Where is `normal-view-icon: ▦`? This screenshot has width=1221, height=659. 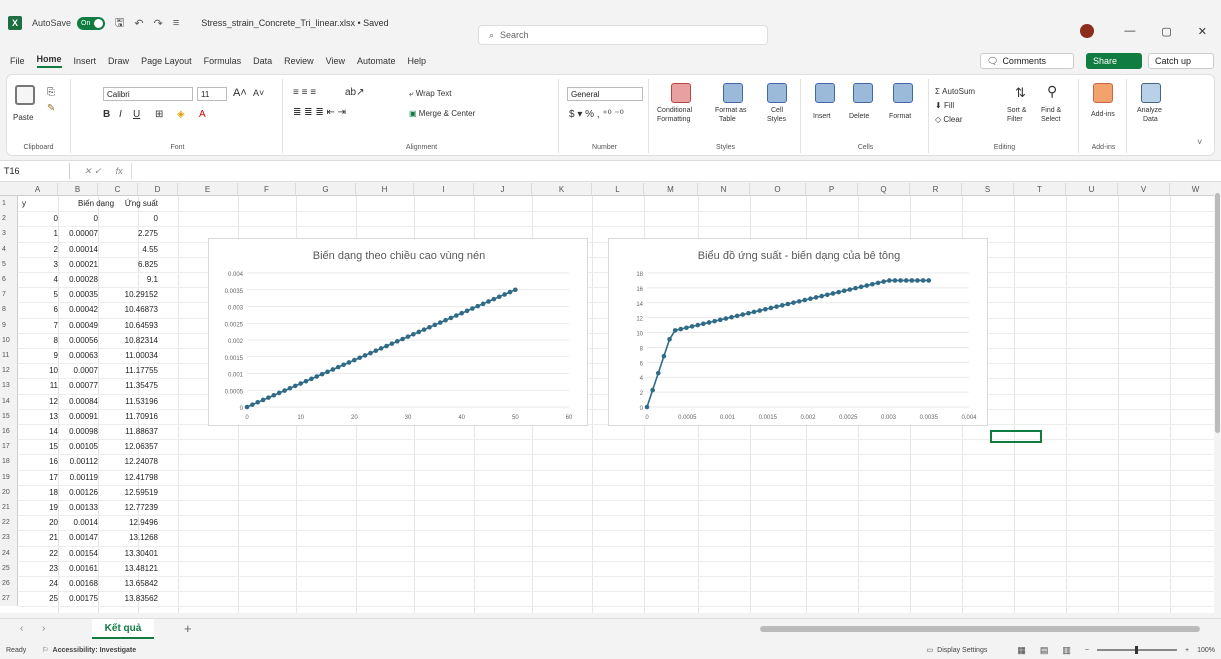 normal-view-icon: ▦ is located at coordinates (1021, 650).